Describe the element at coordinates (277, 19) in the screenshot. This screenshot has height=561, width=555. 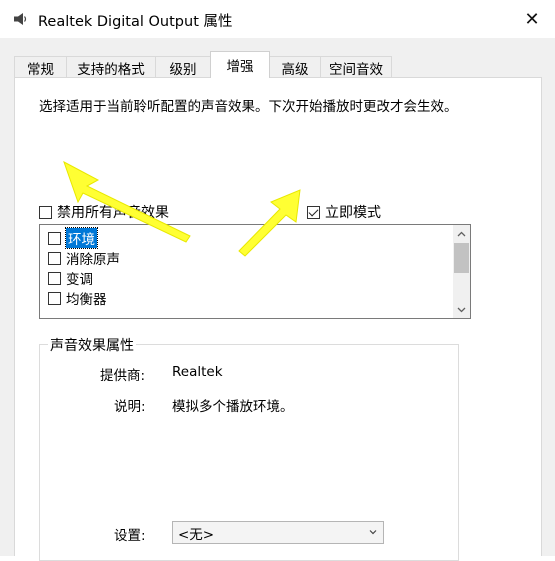
I see `title-bar: Realtek Digital Output 属性 ✕` at that location.